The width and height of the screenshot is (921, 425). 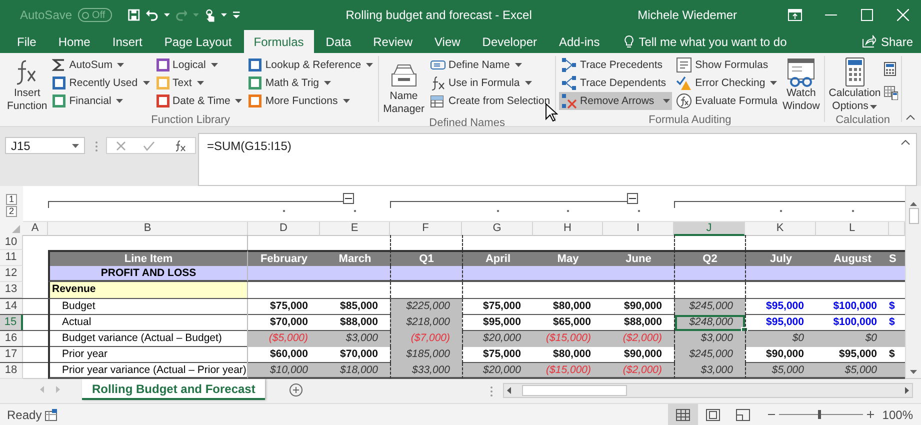 I want to click on row-header: 16, so click(x=11, y=339).